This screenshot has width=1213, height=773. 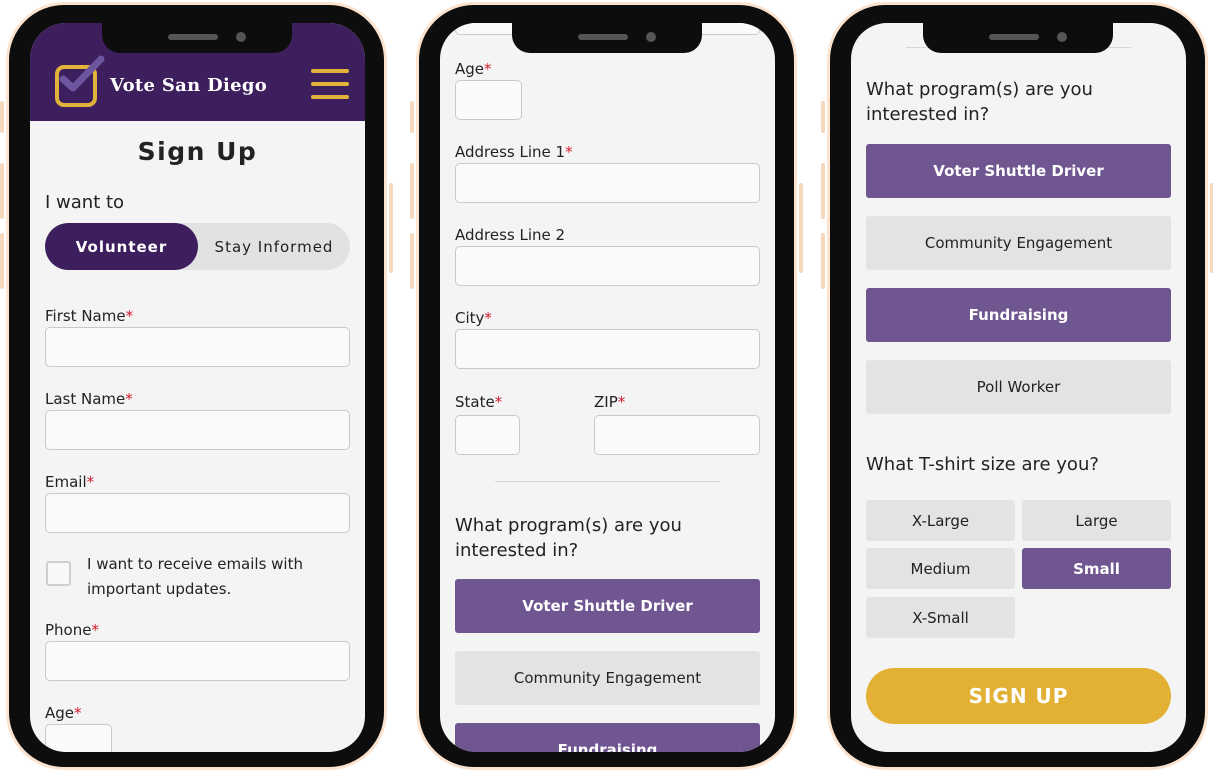 What do you see at coordinates (940, 568) in the screenshot?
I see `size-option-medium: Medium` at bounding box center [940, 568].